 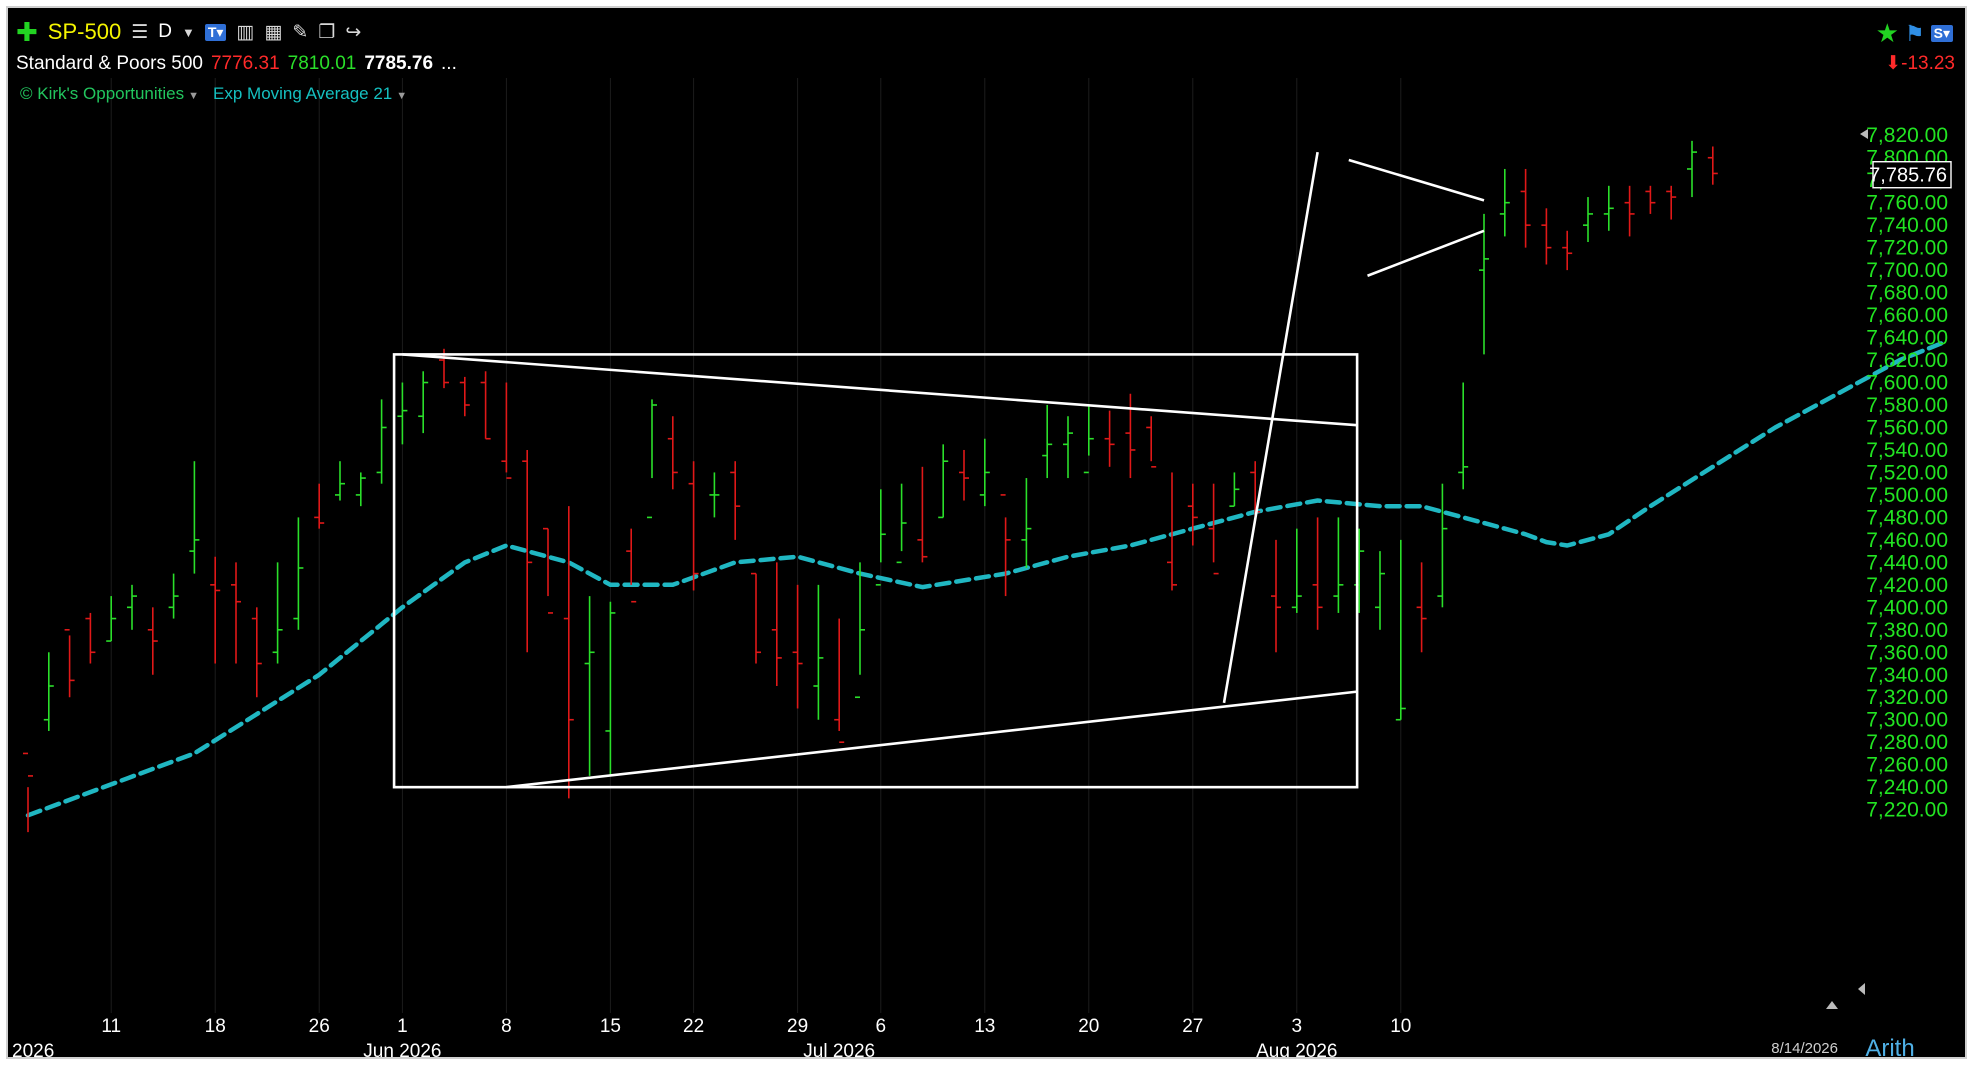 I want to click on y-tick-label: 7,720.00, so click(x=1907, y=248).